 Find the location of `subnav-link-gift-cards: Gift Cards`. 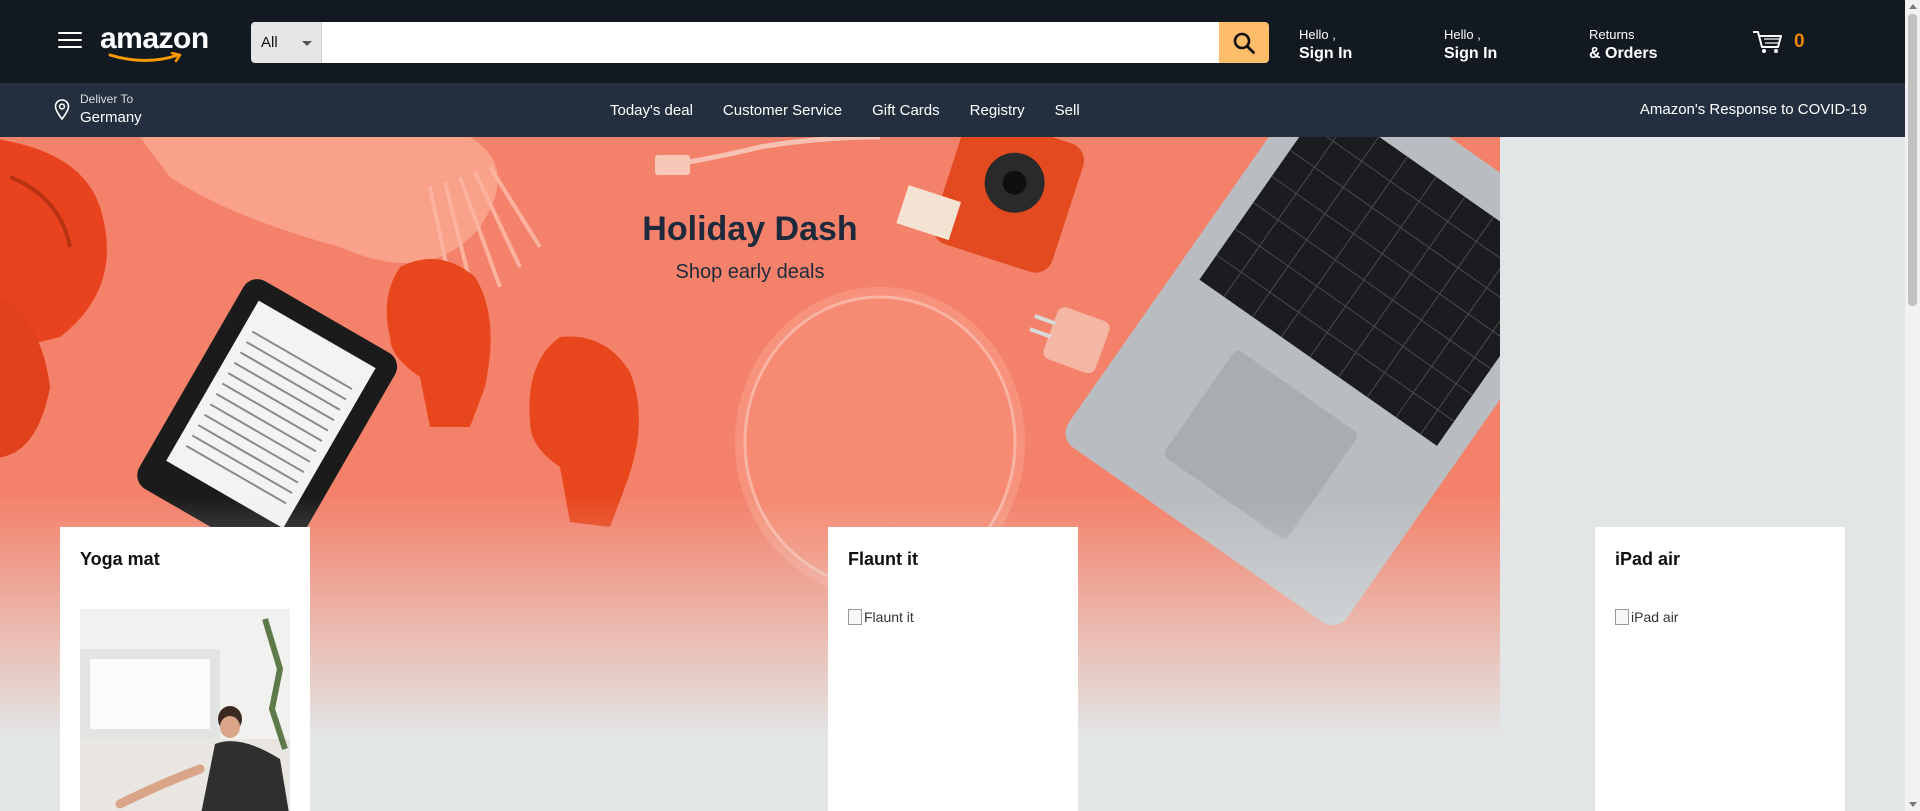

subnav-link-gift-cards: Gift Cards is located at coordinates (906, 110).